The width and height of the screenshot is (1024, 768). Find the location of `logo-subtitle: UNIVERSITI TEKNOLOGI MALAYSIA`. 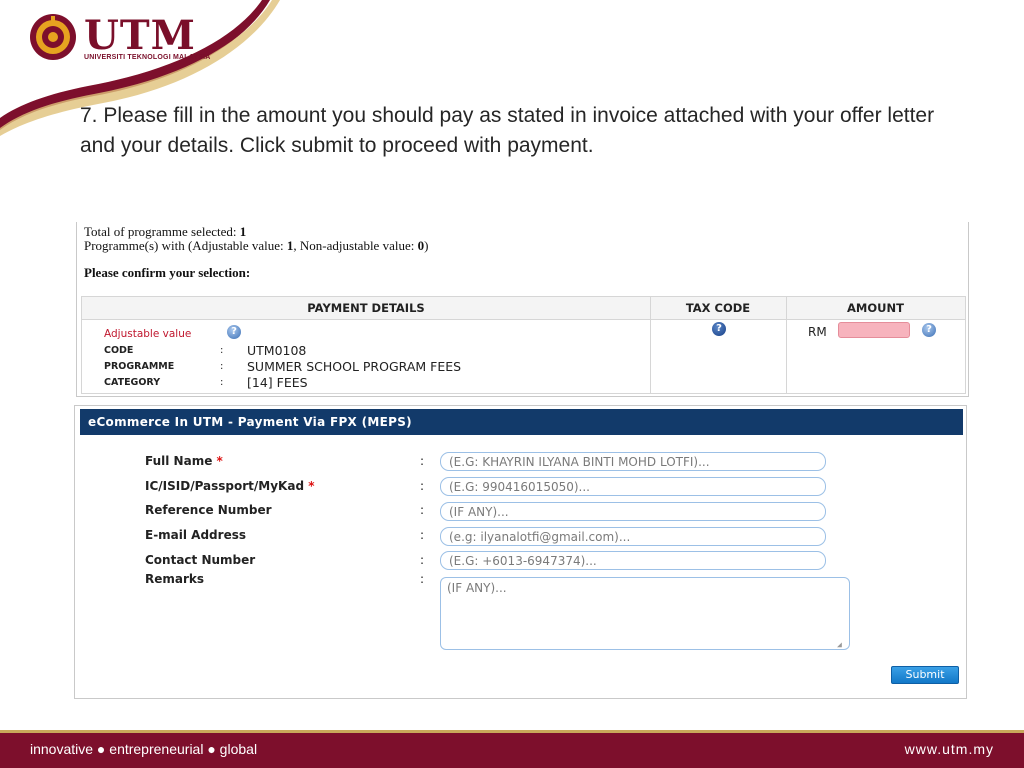

logo-subtitle: UNIVERSITI TEKNOLOGI MALAYSIA is located at coordinates (147, 57).